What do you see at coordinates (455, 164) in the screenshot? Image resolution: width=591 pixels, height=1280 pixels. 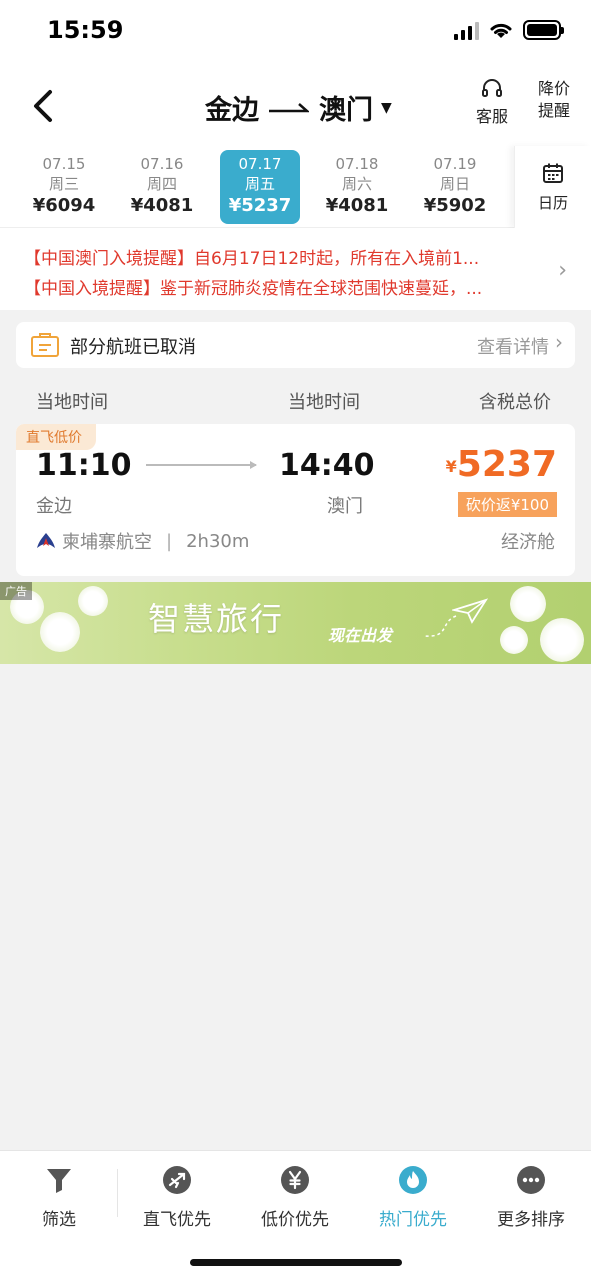 I see `date-label: 07.19` at bounding box center [455, 164].